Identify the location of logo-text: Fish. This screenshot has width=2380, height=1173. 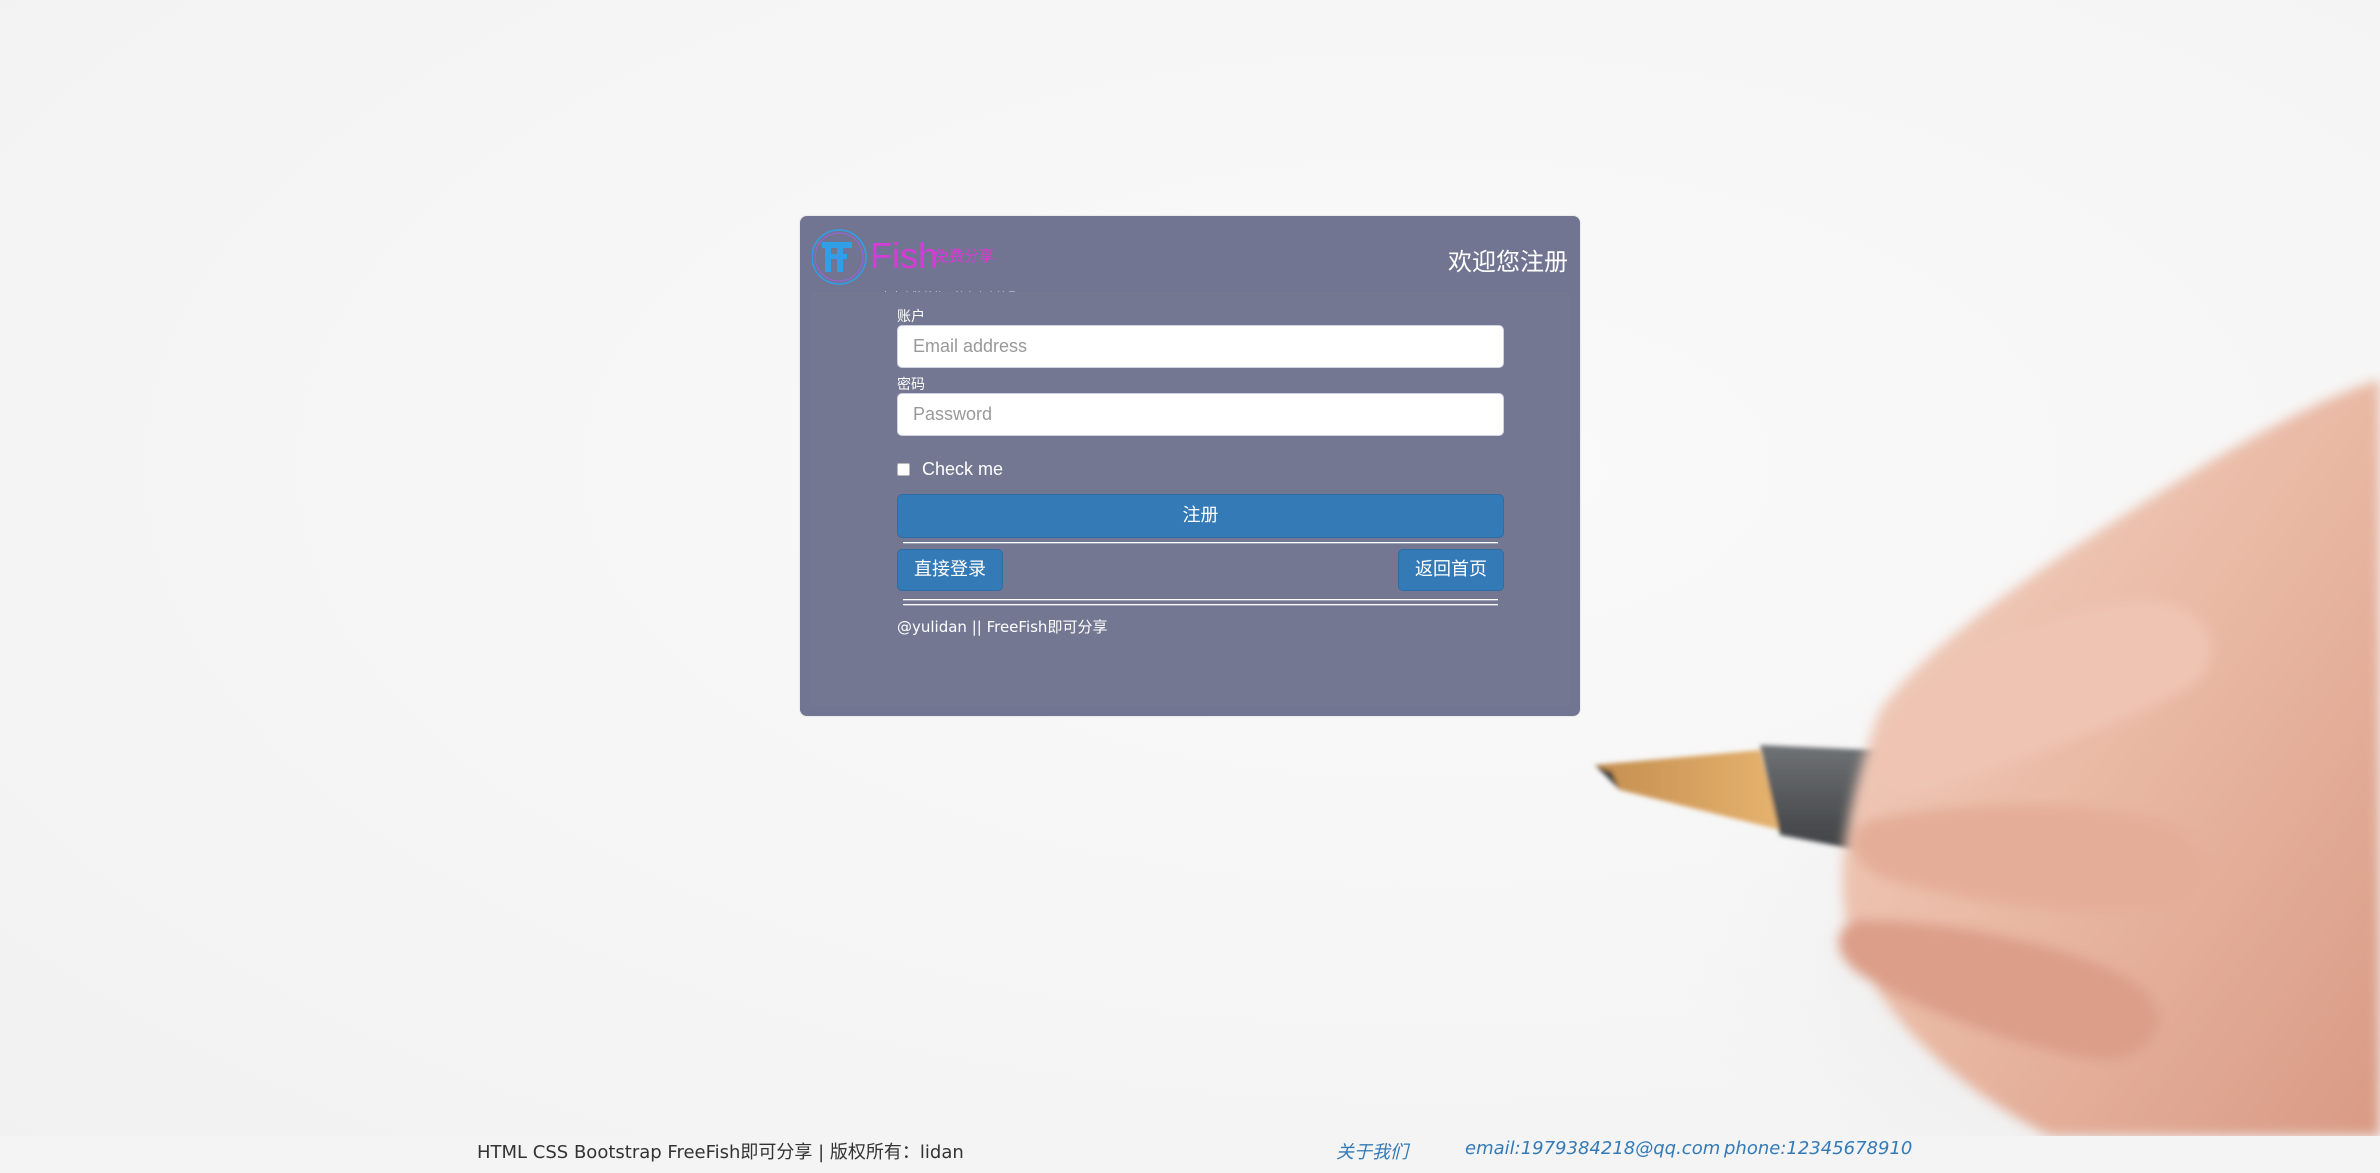
(904, 255).